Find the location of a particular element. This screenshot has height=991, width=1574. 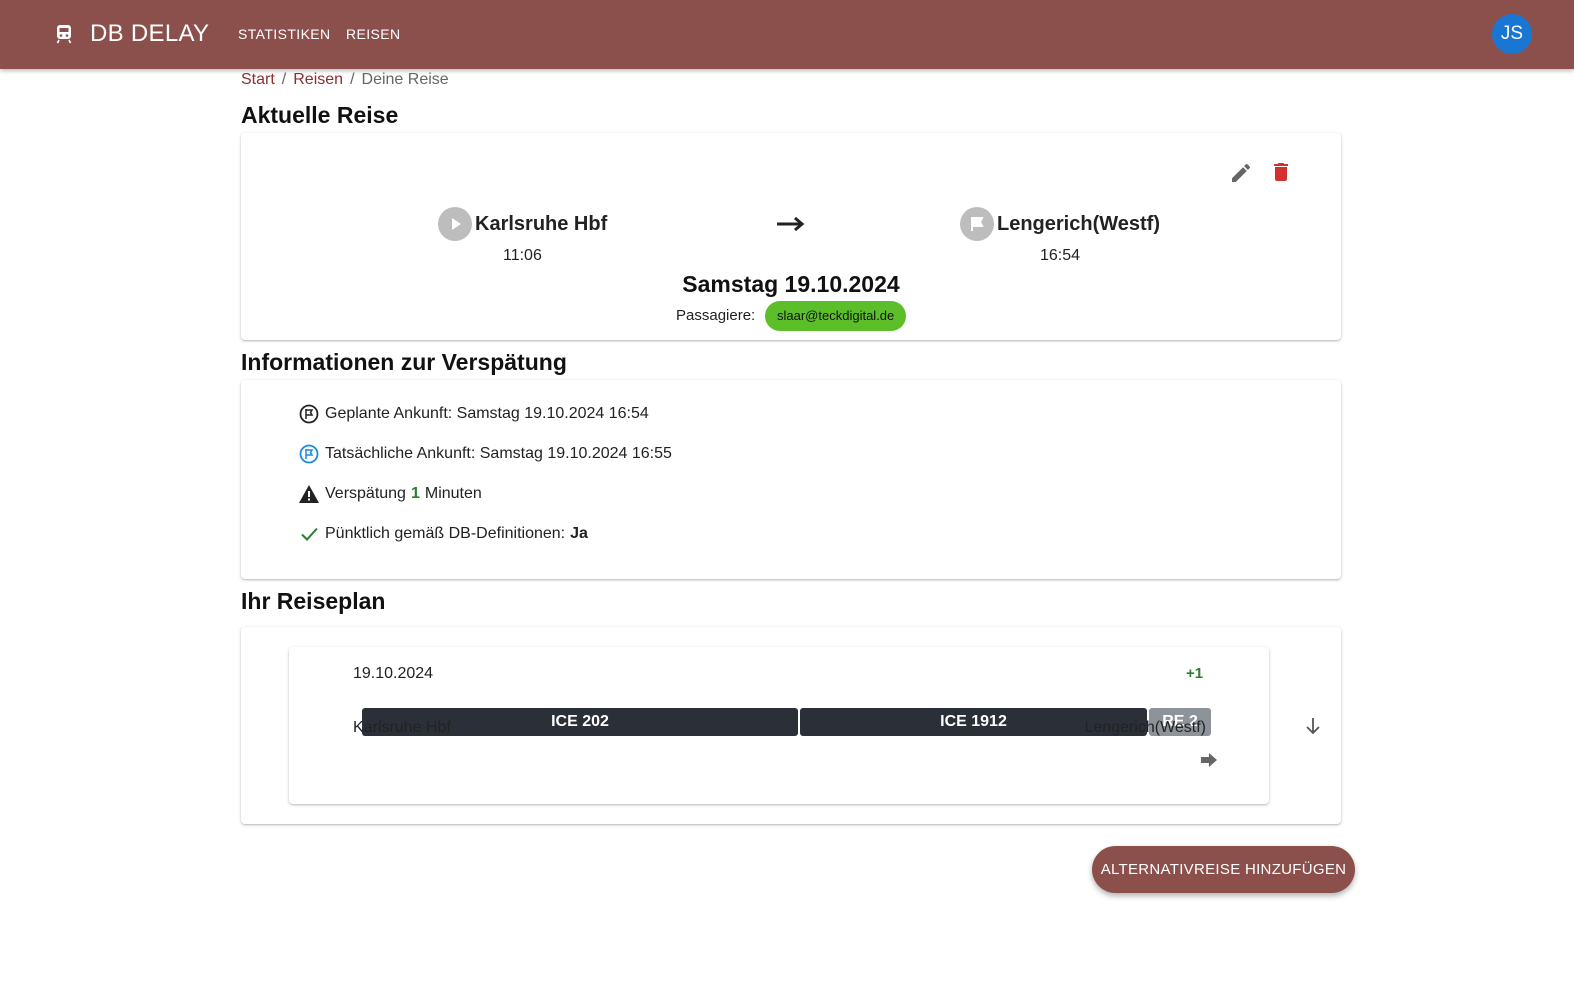

nav-reisen: REISEN is located at coordinates (373, 34).